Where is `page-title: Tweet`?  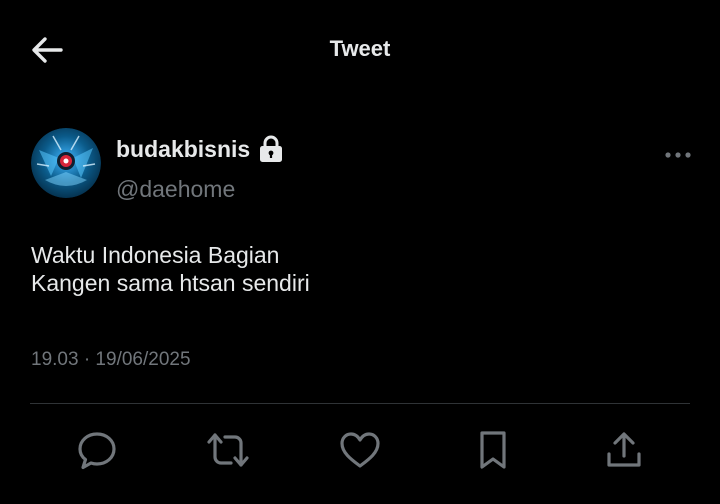
page-title: Tweet is located at coordinates (360, 48).